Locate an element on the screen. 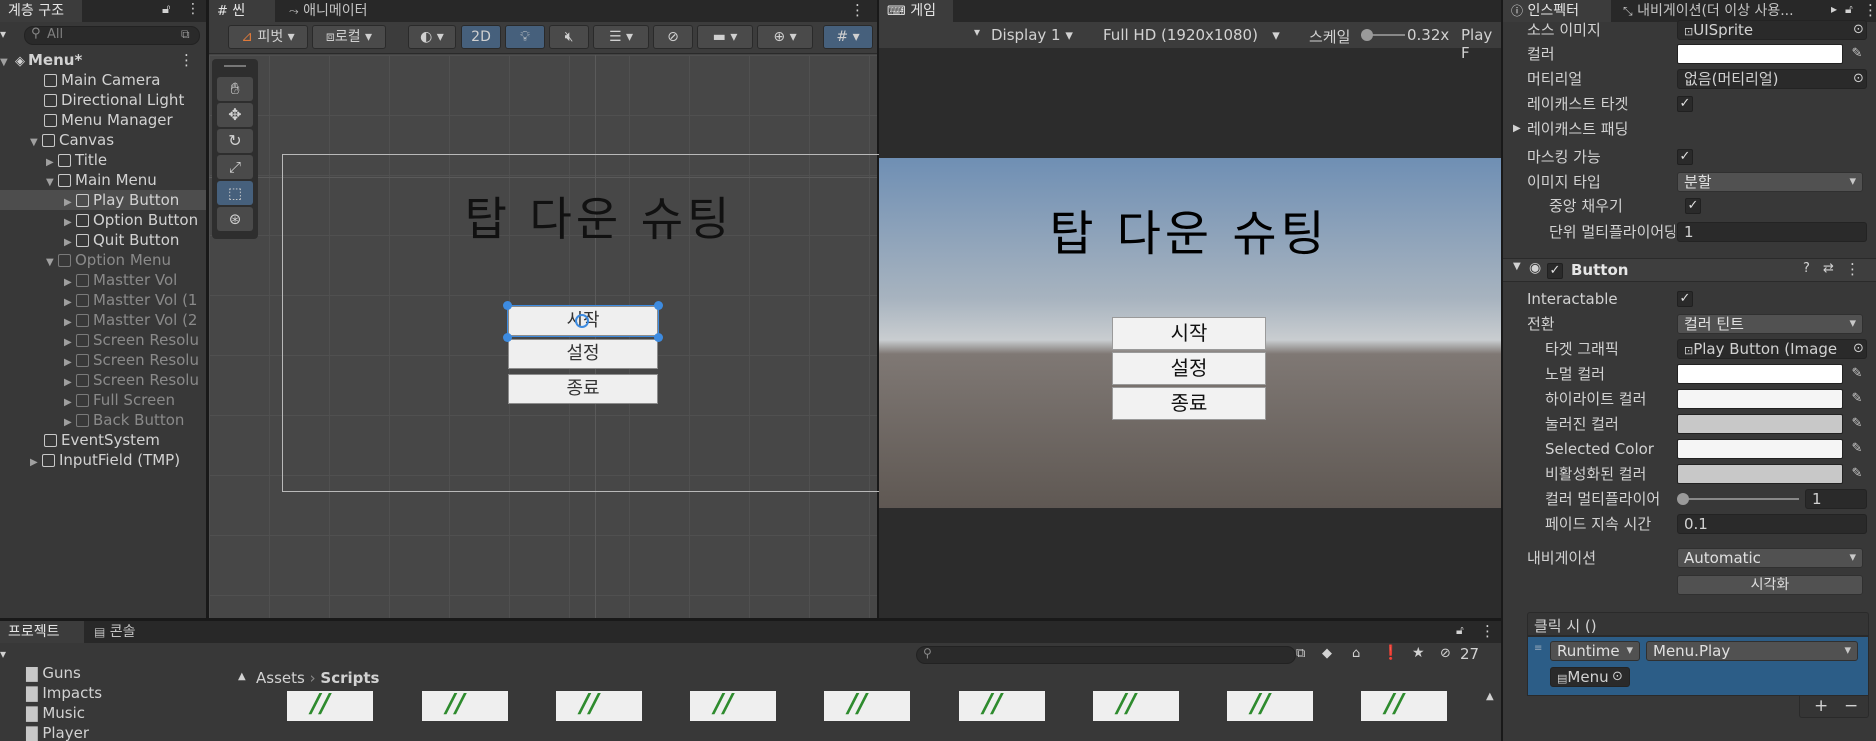 The width and height of the screenshot is (1876, 741). search-type-icon: ⧉ is located at coordinates (1300, 653).